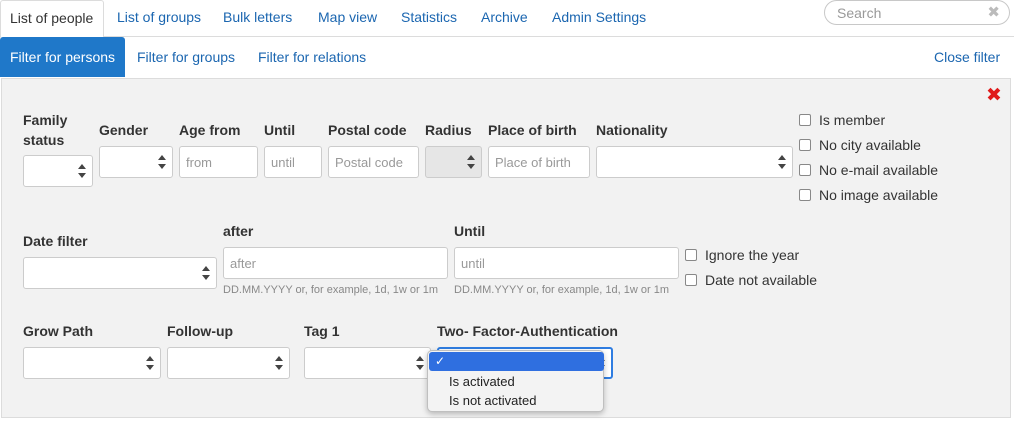 The height and width of the screenshot is (424, 1014). I want to click on postal-code-input, so click(373, 162).